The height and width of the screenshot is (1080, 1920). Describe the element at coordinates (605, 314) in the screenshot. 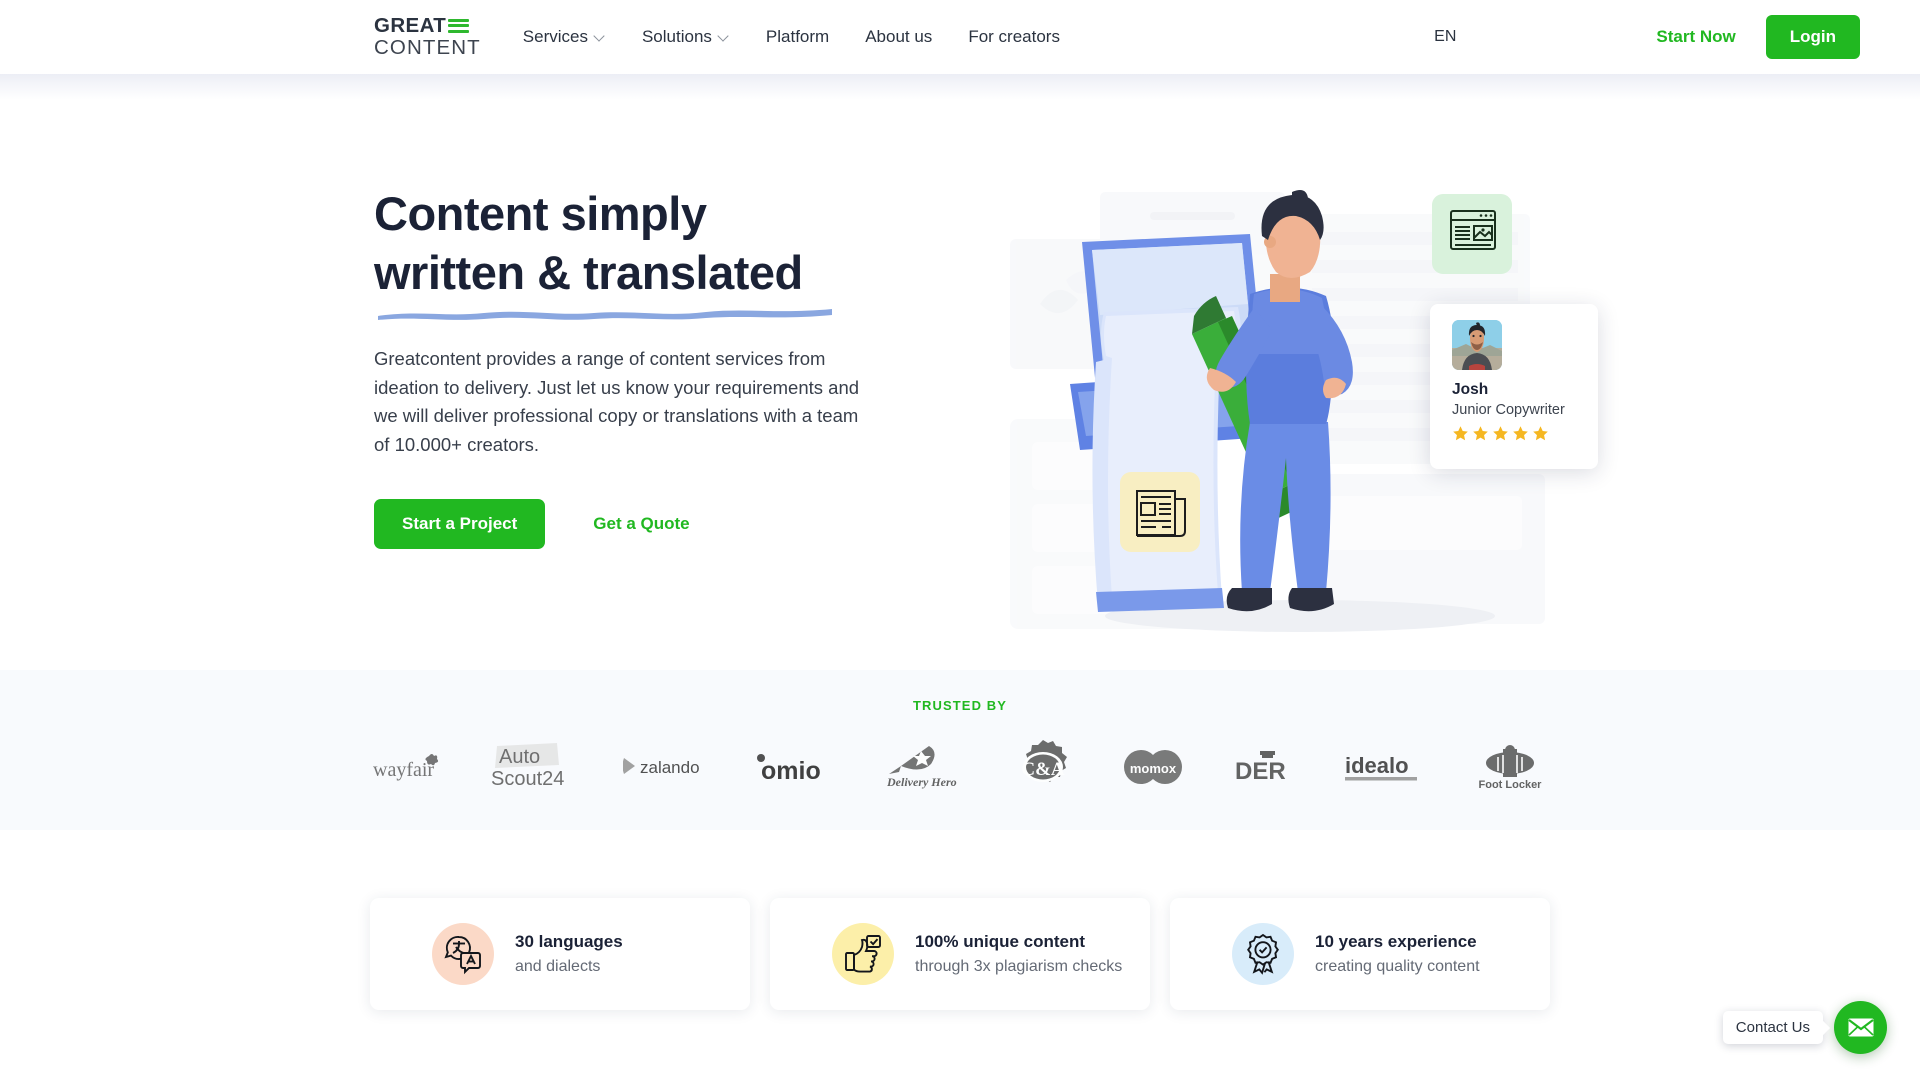

I see `underline-brush-stroke` at that location.